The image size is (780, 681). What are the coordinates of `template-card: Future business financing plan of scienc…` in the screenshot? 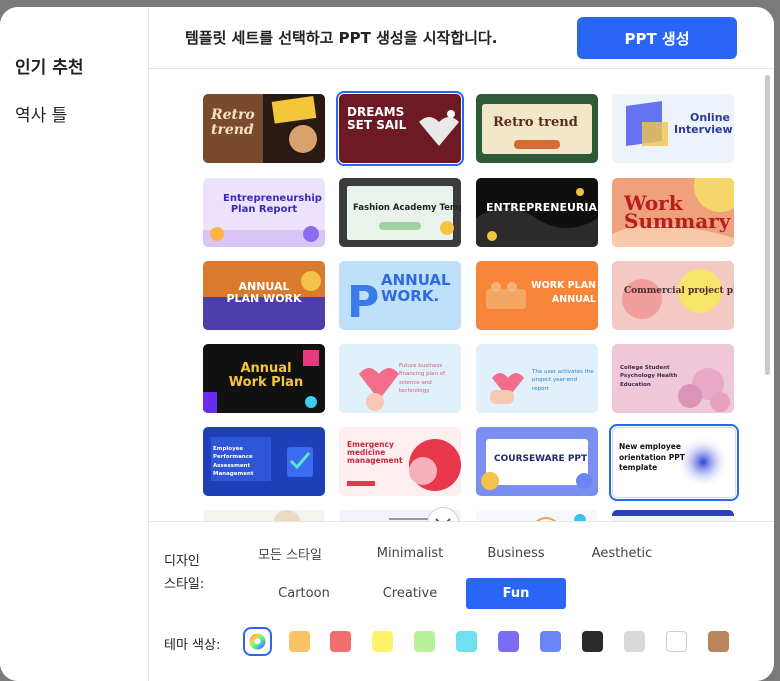 It's located at (400, 378).